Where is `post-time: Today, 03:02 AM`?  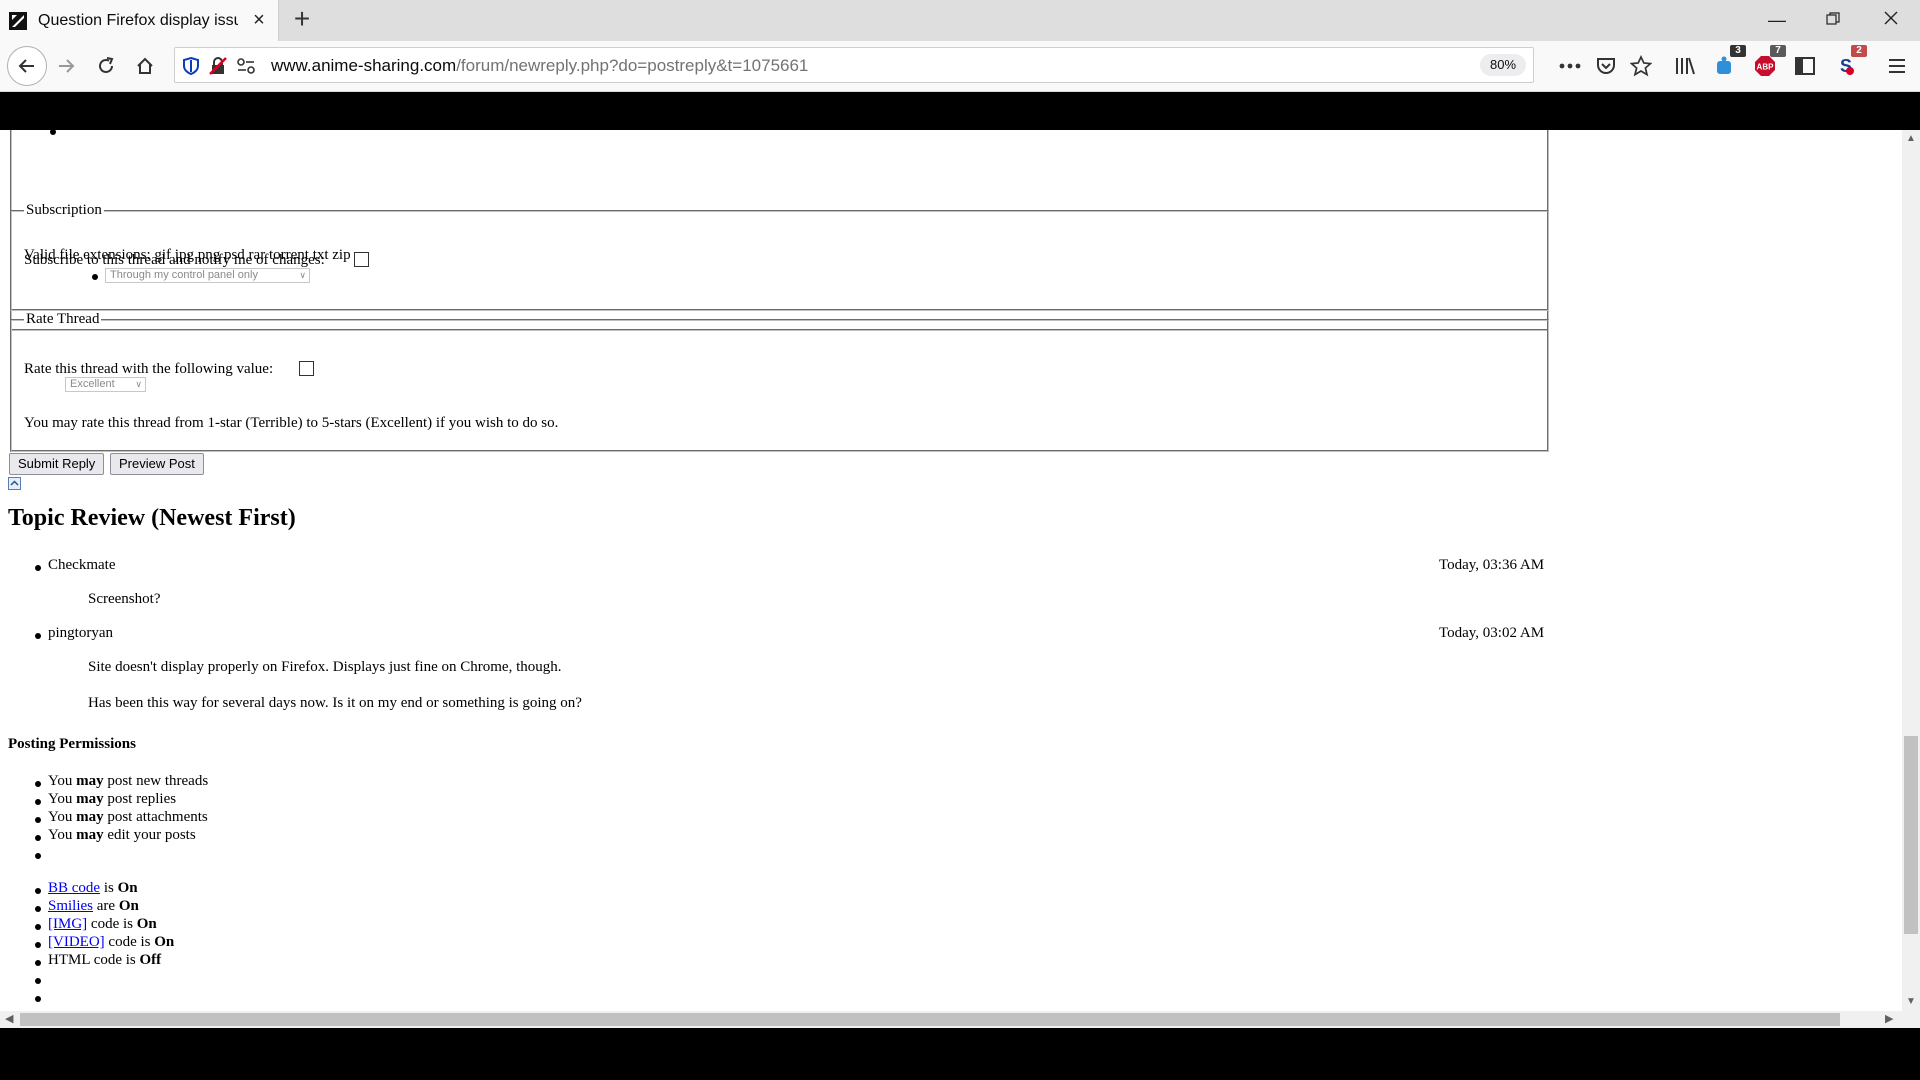
post-time: Today, 03:02 AM is located at coordinates (1492, 633).